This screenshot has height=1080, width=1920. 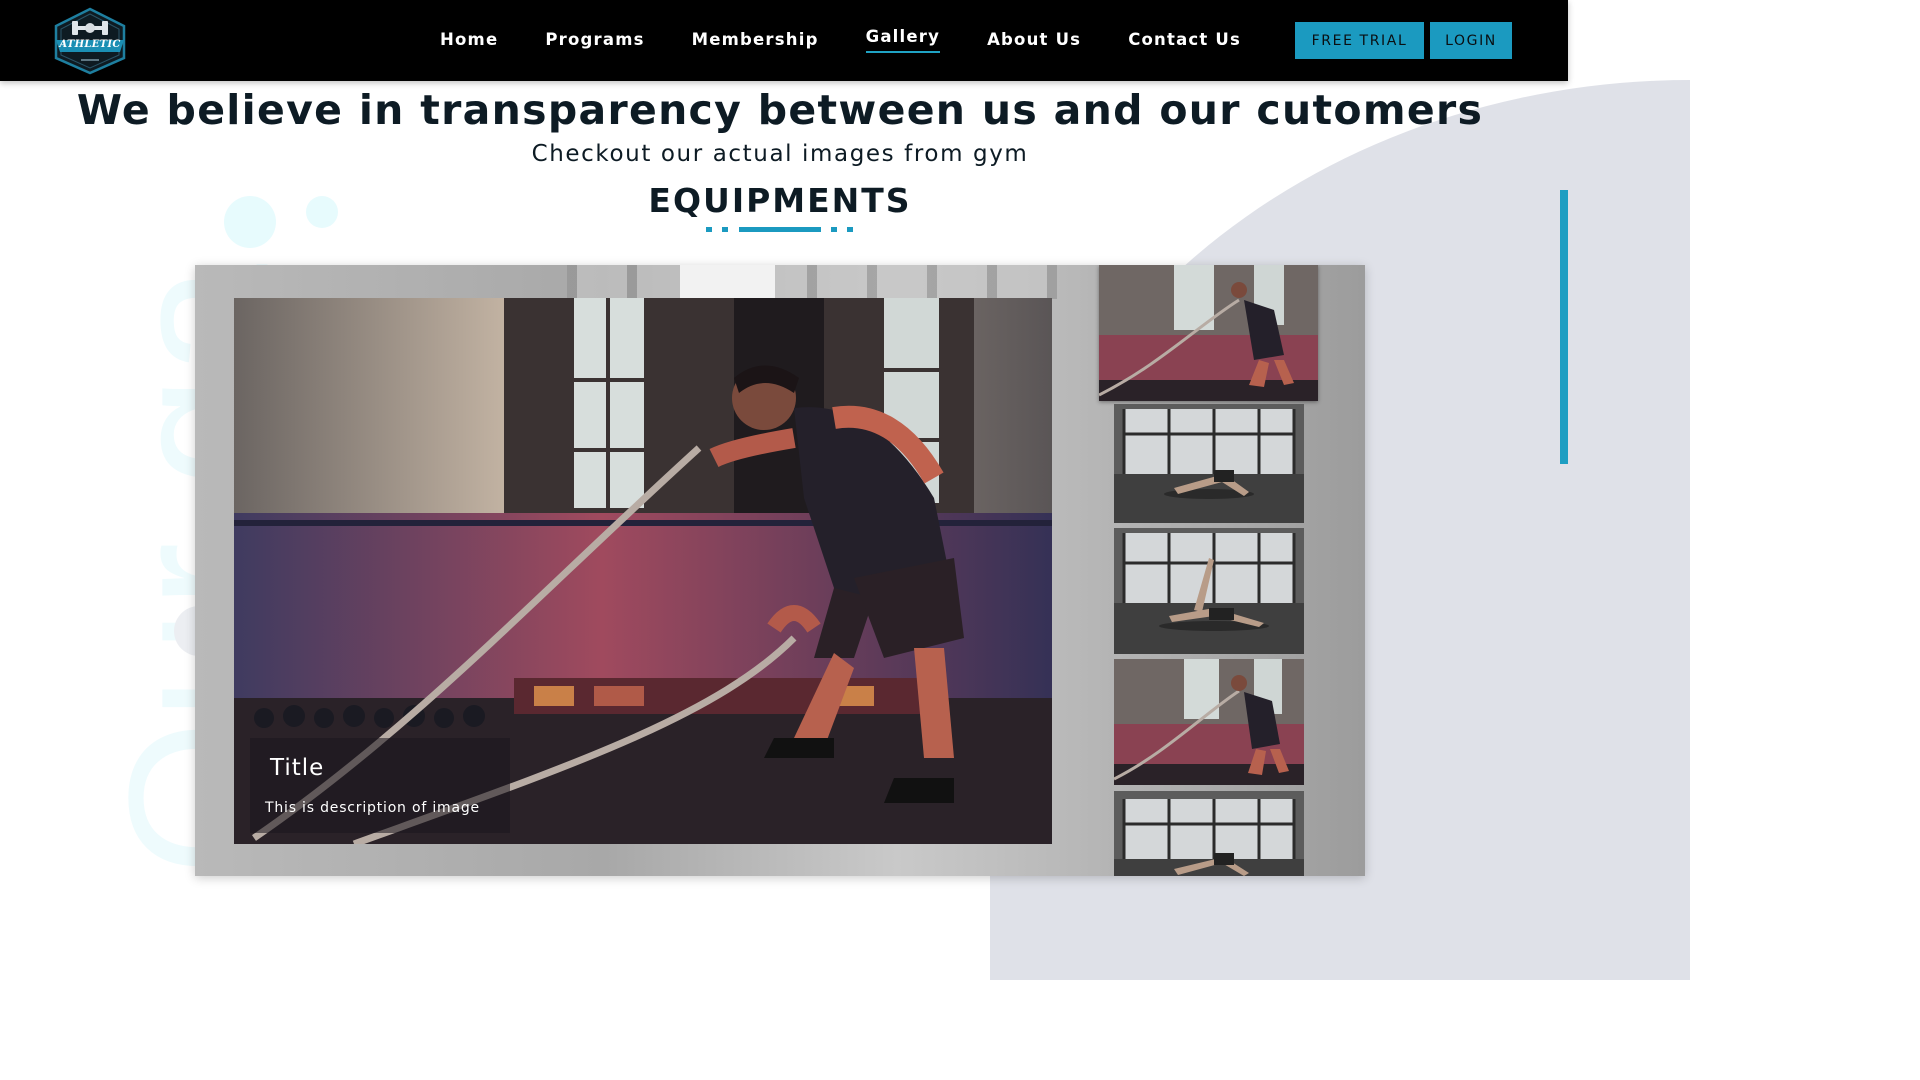 What do you see at coordinates (727, 282) in the screenshot?
I see `gallery-backdrop-light` at bounding box center [727, 282].